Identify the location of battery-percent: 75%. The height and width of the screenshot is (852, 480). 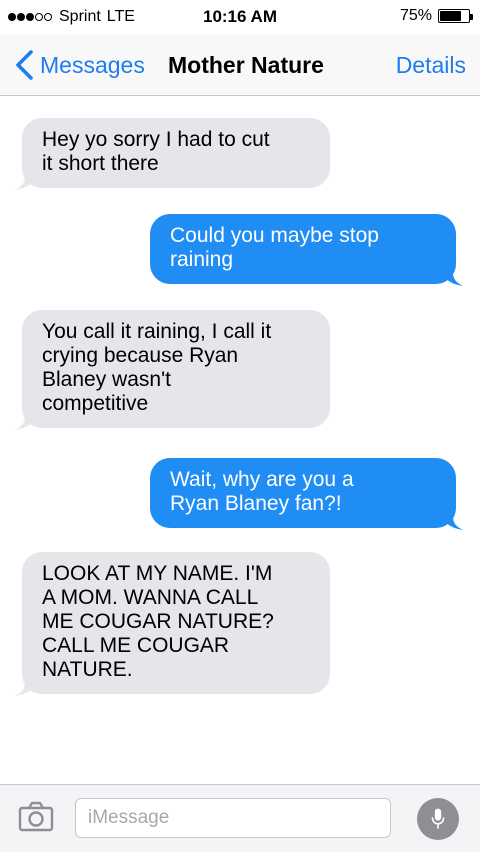
(415, 15).